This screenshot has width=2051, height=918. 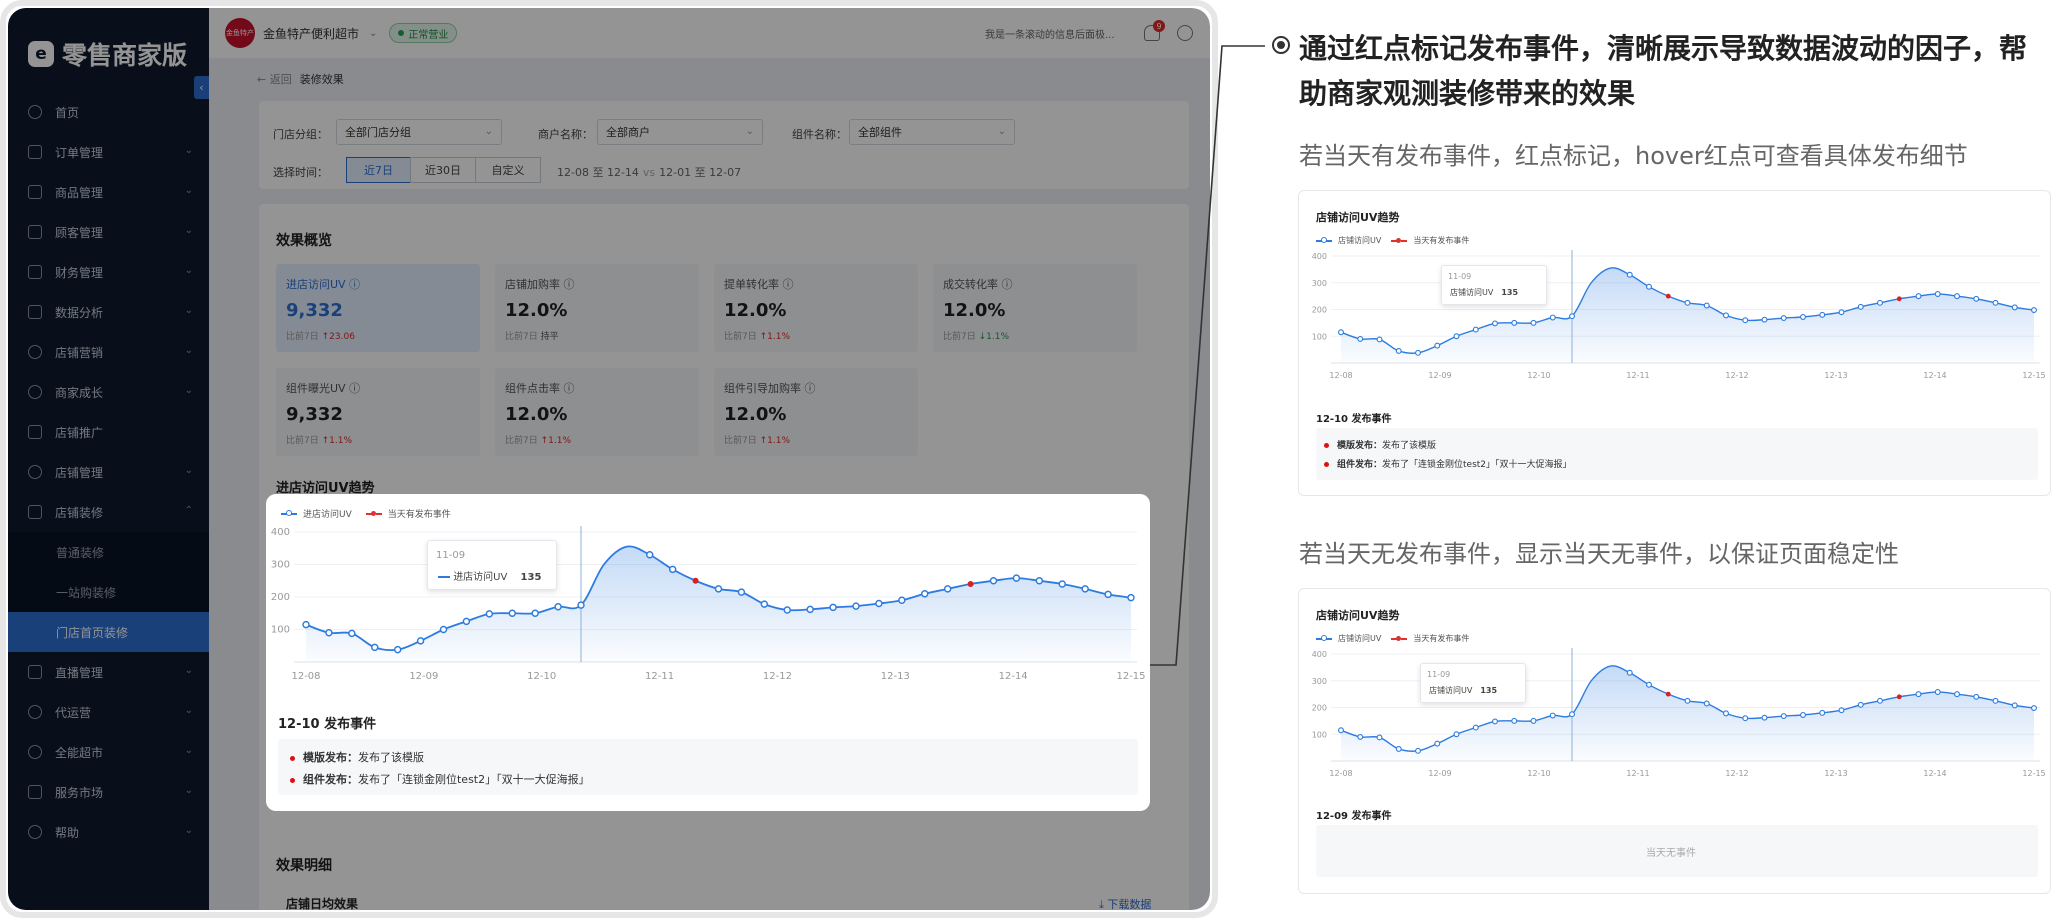 I want to click on tooltip-label: 店铺访问UV, so click(x=1472, y=292).